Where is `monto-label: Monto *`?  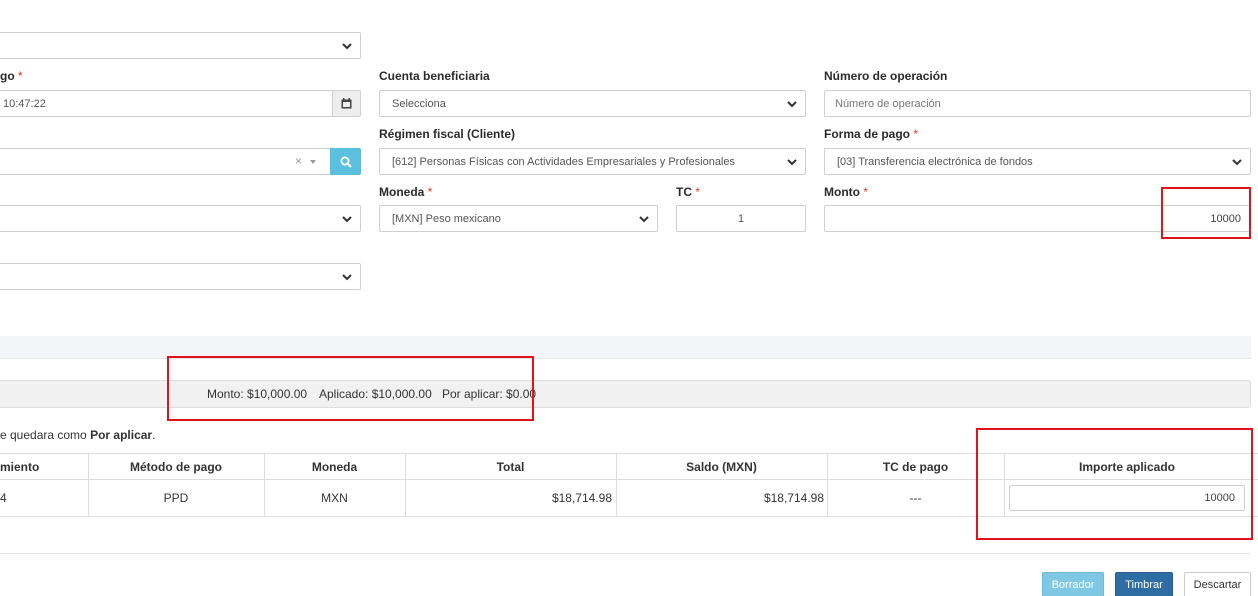
monto-label: Monto * is located at coordinates (846, 192).